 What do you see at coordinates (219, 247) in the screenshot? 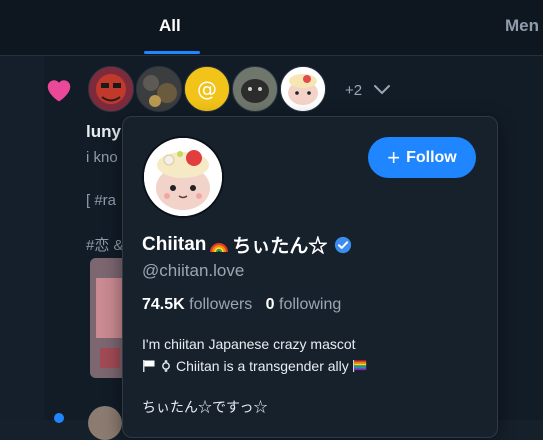
I see `rainbow-emoji-icon` at bounding box center [219, 247].